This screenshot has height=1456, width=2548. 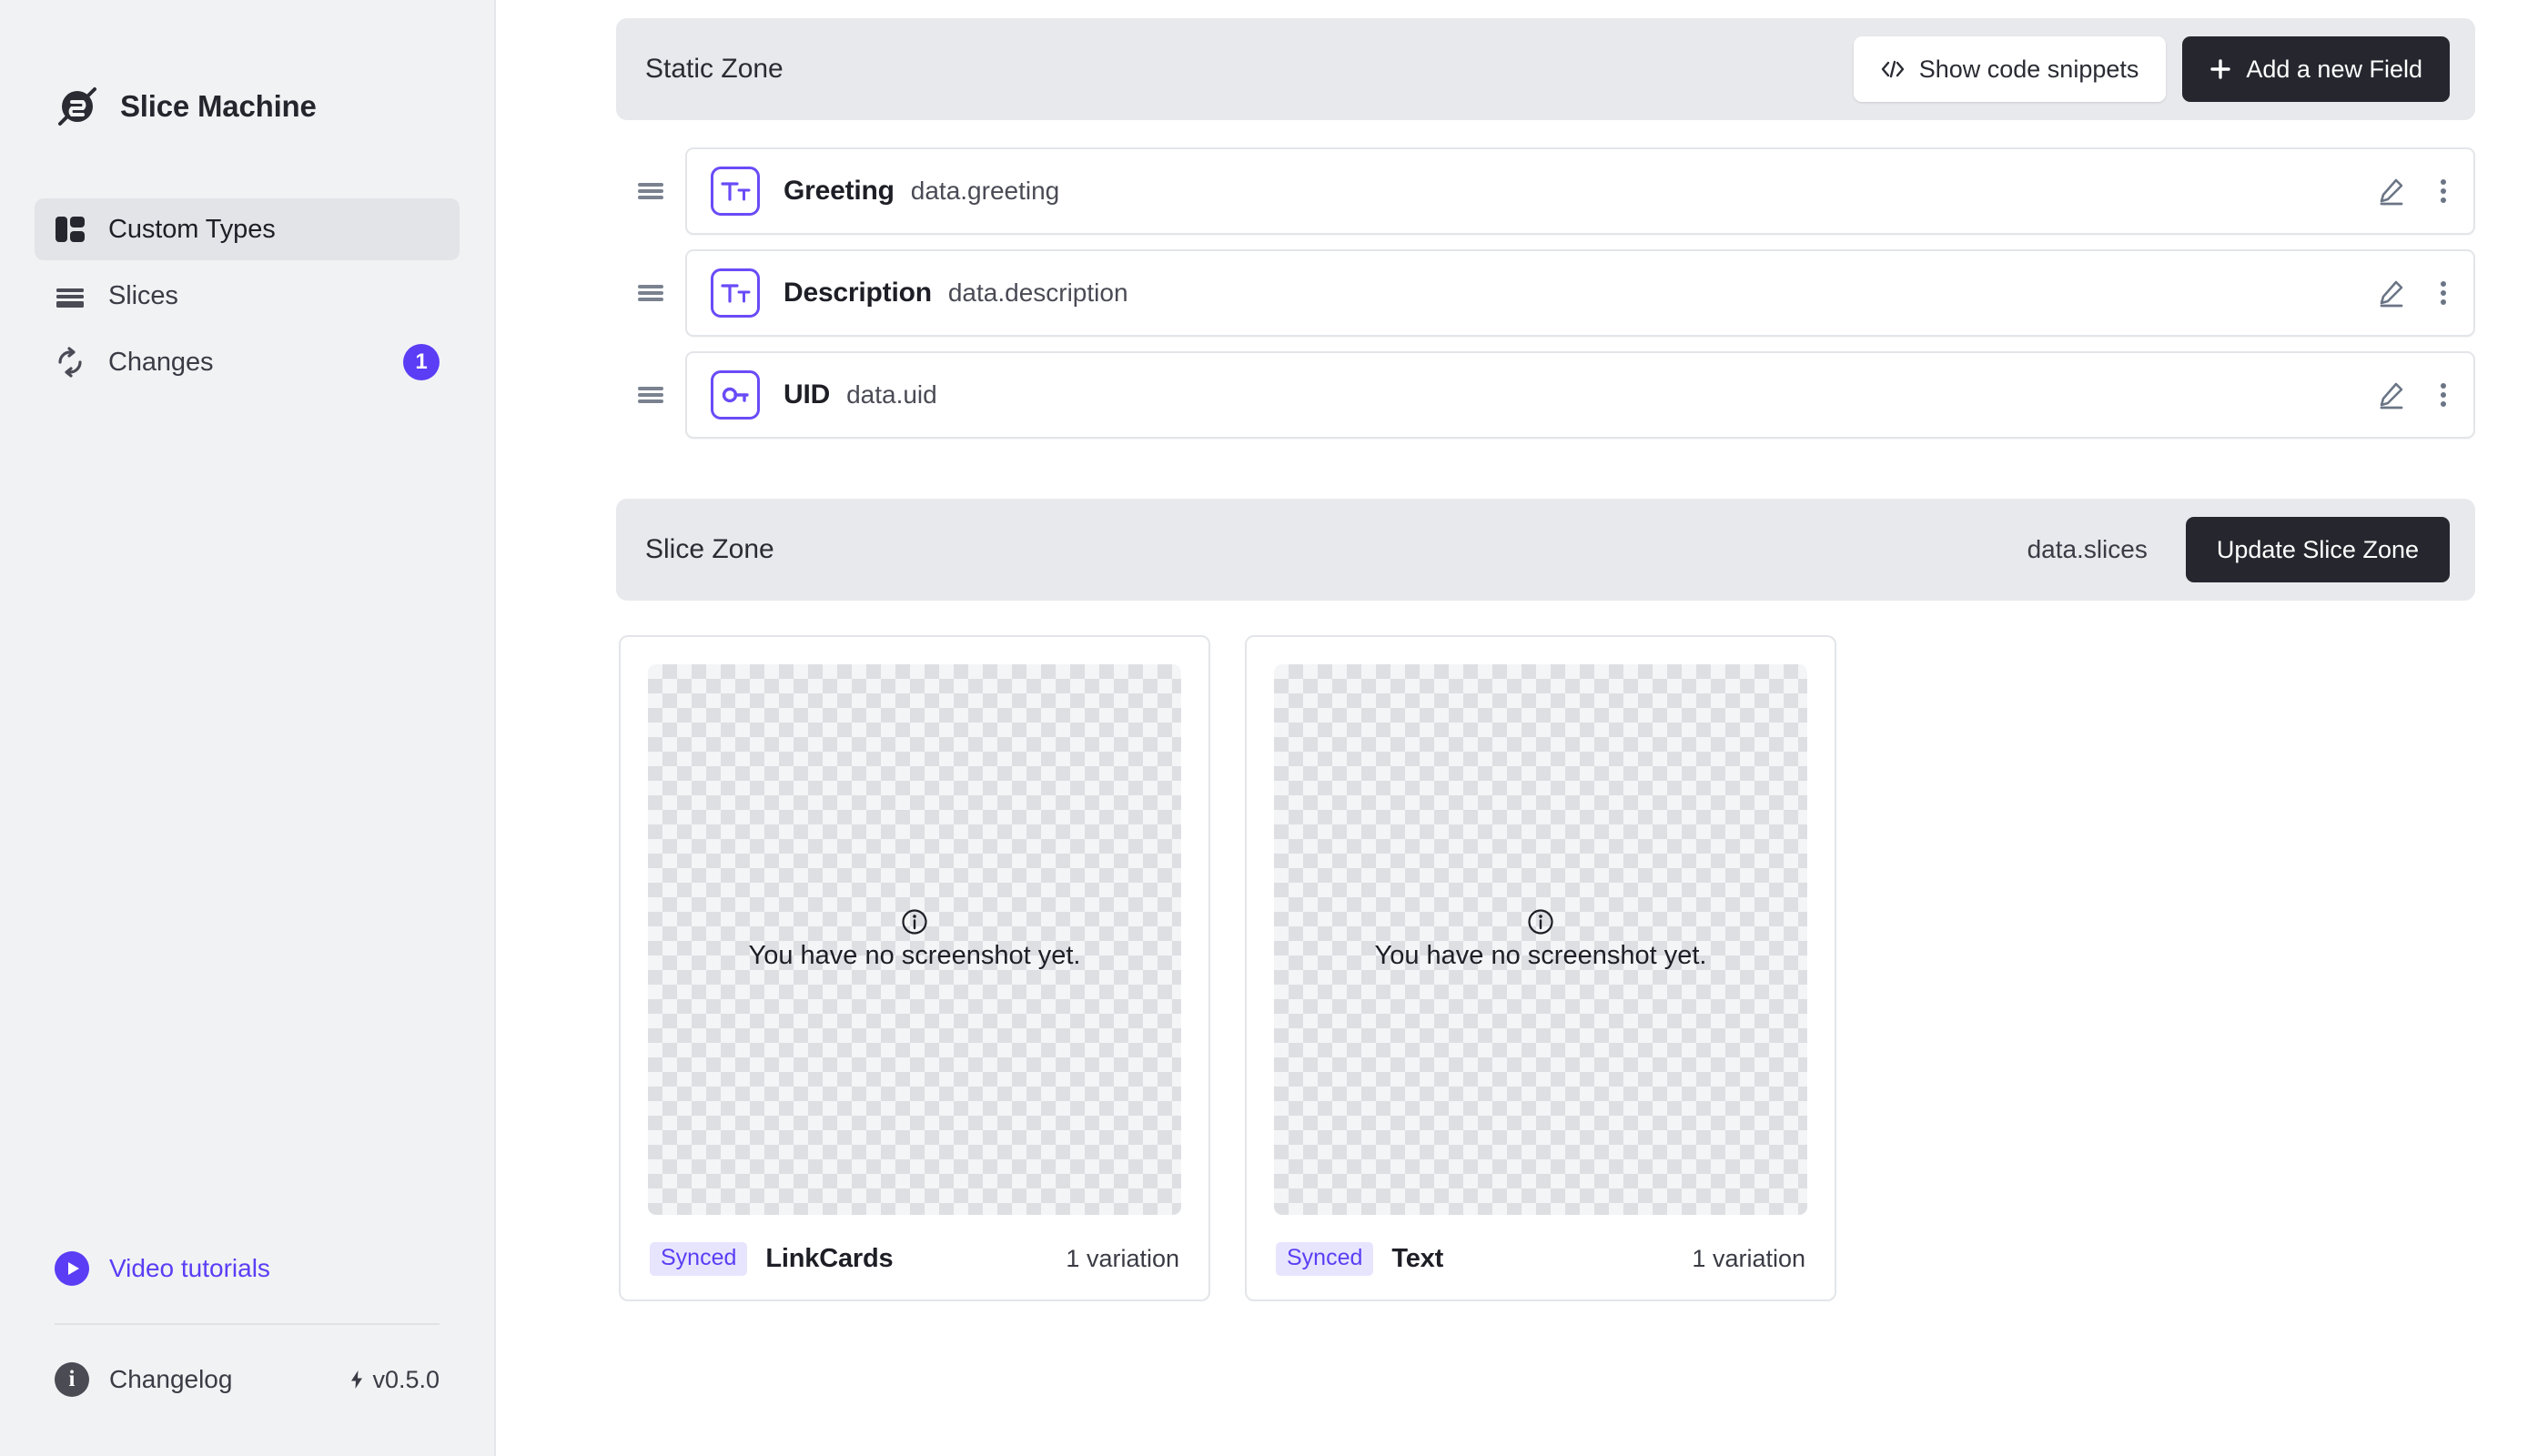 I want to click on sidebar-item-label: Slices, so click(x=143, y=295).